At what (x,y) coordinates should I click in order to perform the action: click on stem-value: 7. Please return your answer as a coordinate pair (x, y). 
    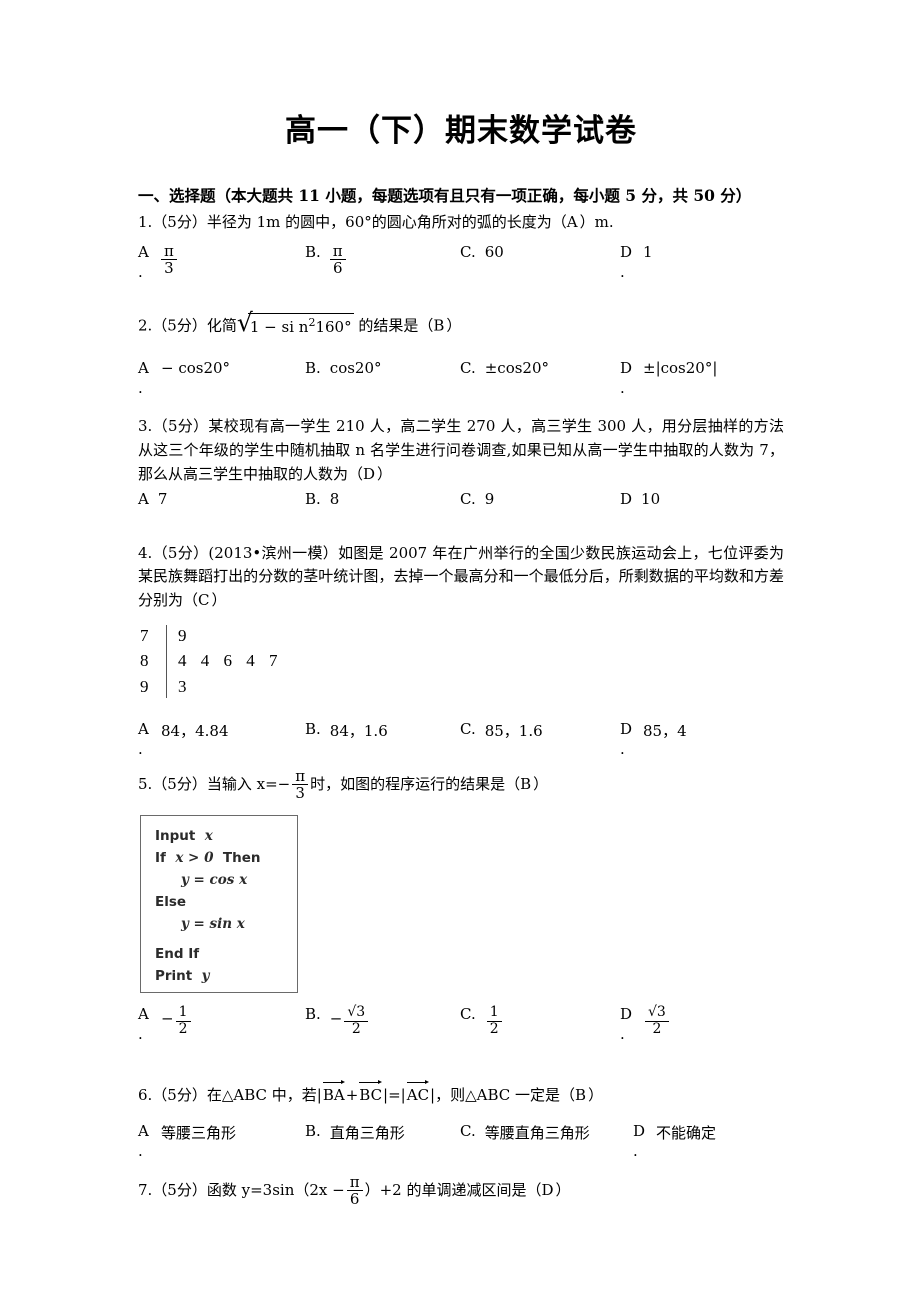
    Looking at the image, I should click on (144, 635).